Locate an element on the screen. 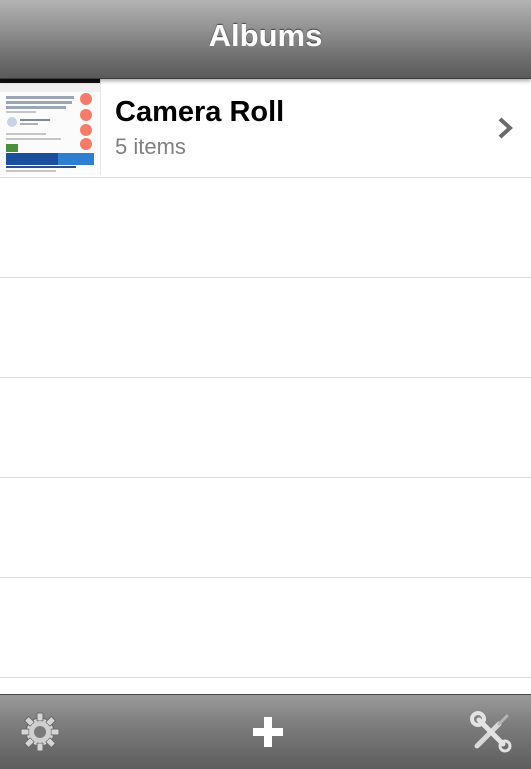 The height and width of the screenshot is (769, 531). album-row-camera-roll: Camera Roll 5 items is located at coordinates (265, 128).